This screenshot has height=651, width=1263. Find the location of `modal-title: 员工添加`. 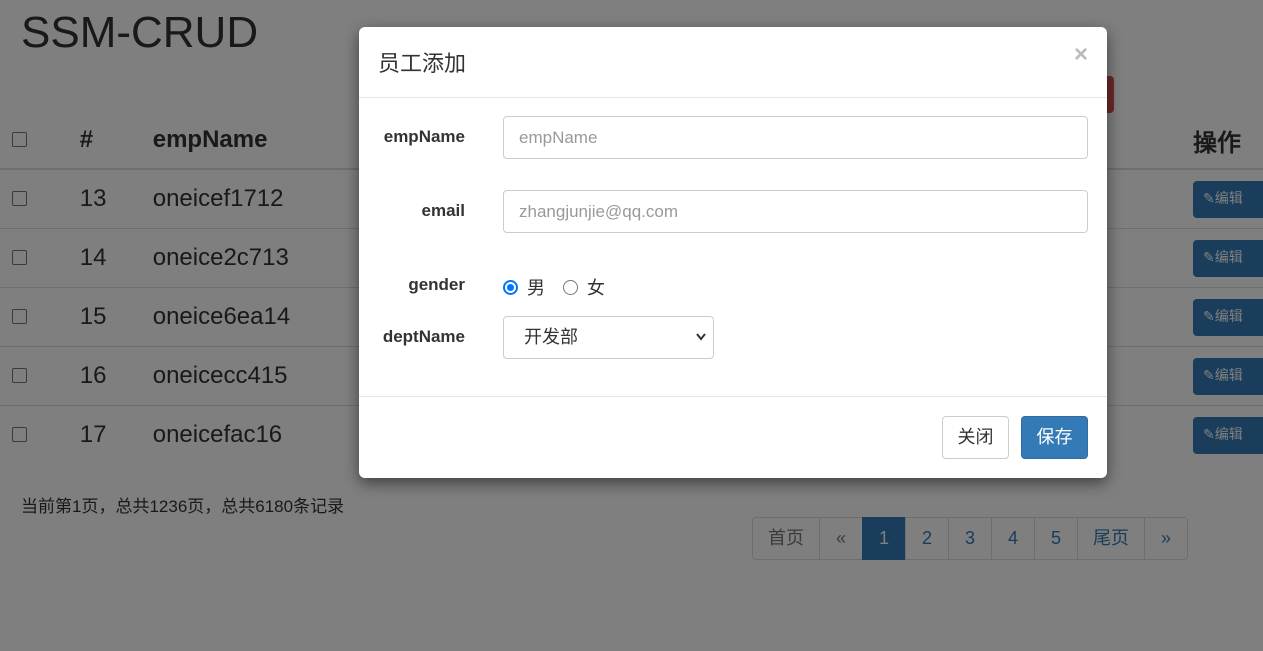

modal-title: 员工添加 is located at coordinates (422, 63).